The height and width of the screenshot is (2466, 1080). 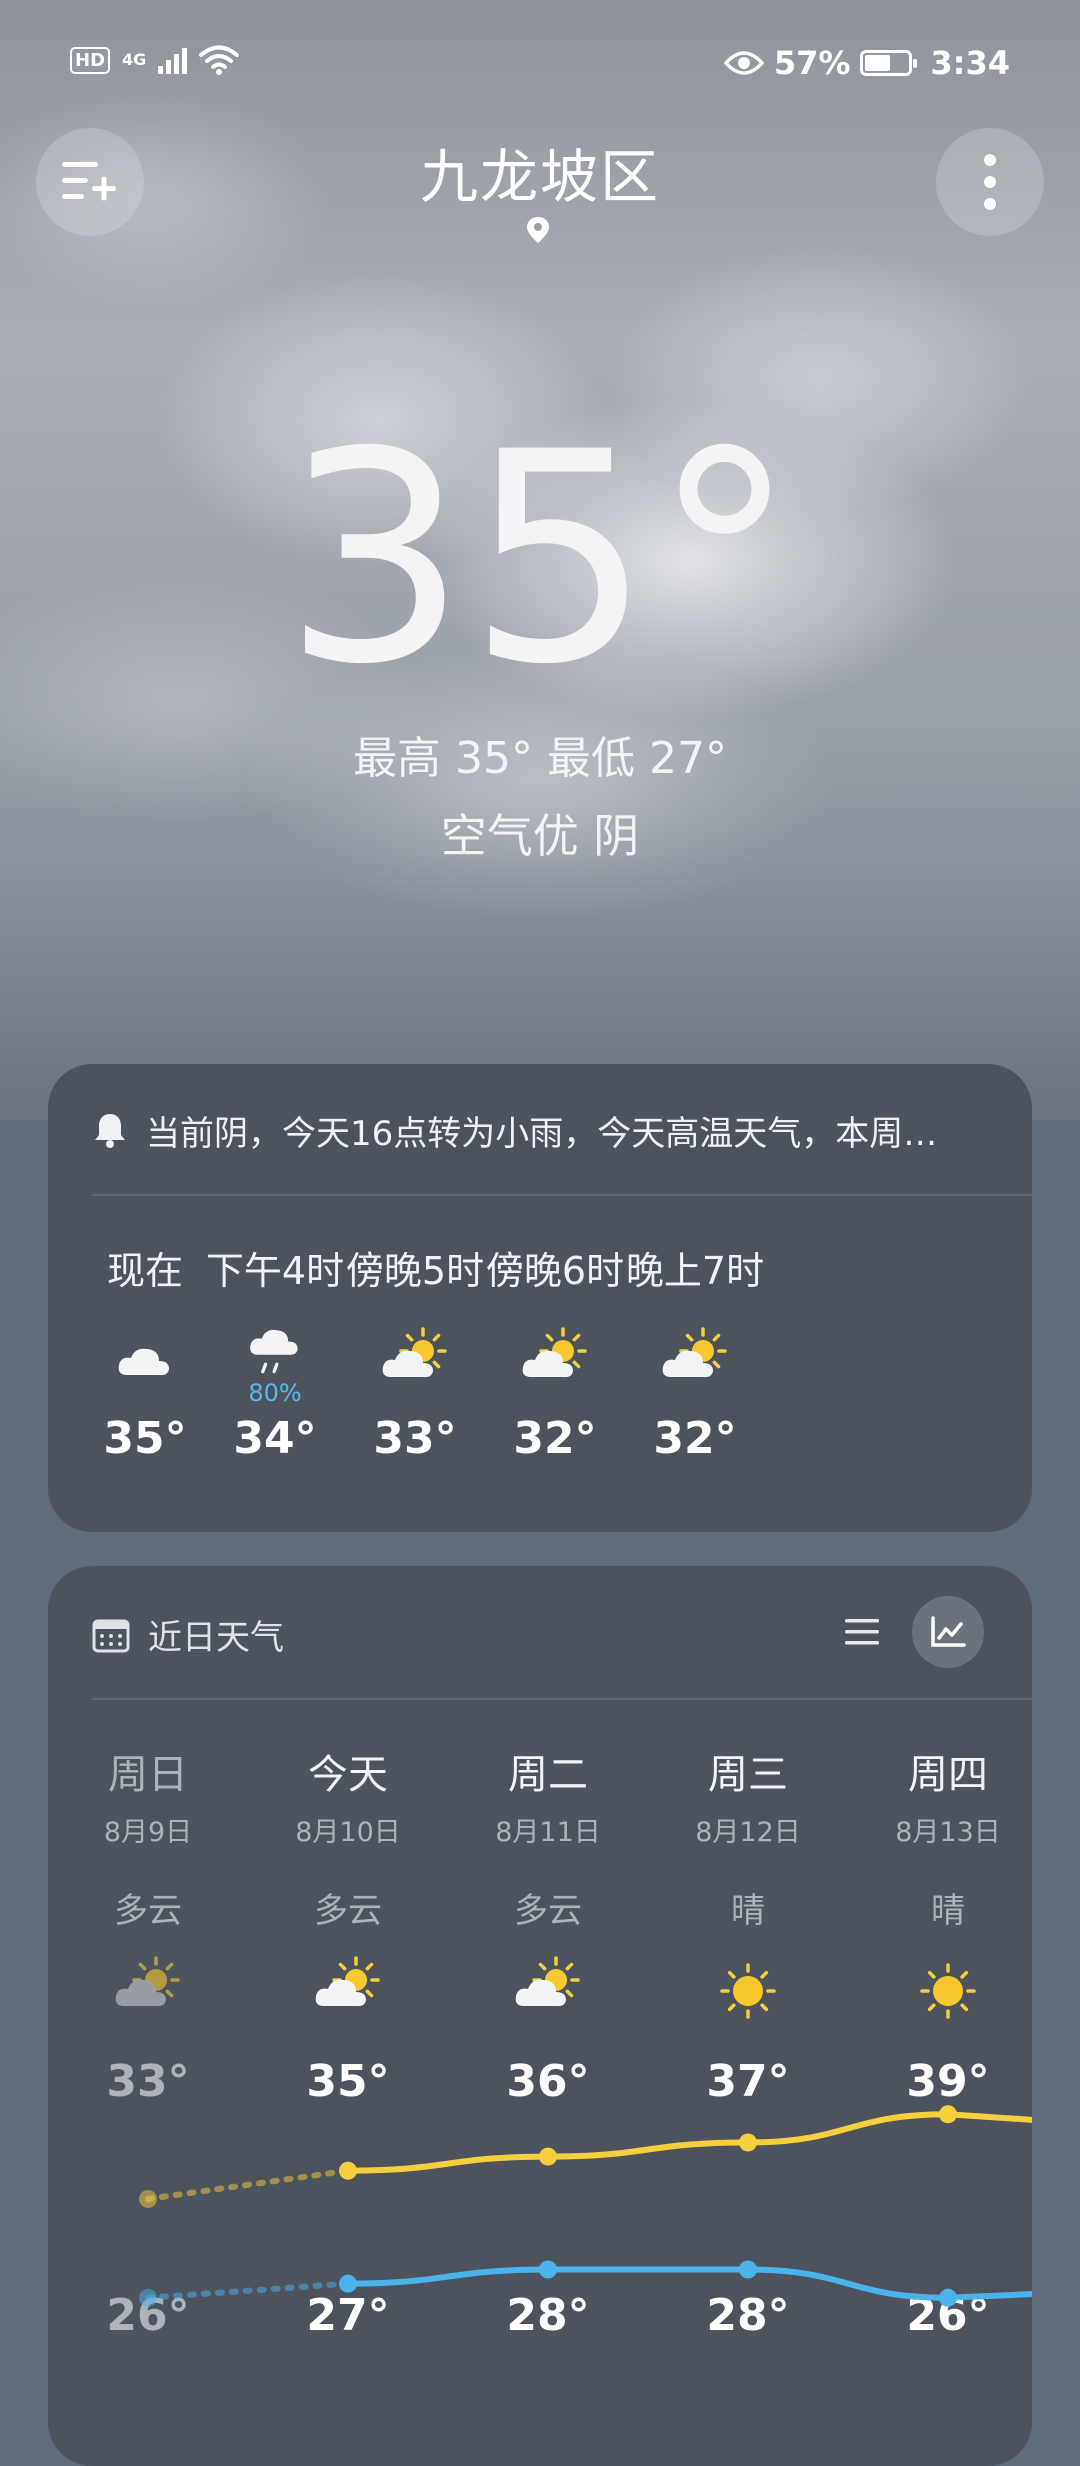 I want to click on precipitation-chance: 80%, so click(x=275, y=1393).